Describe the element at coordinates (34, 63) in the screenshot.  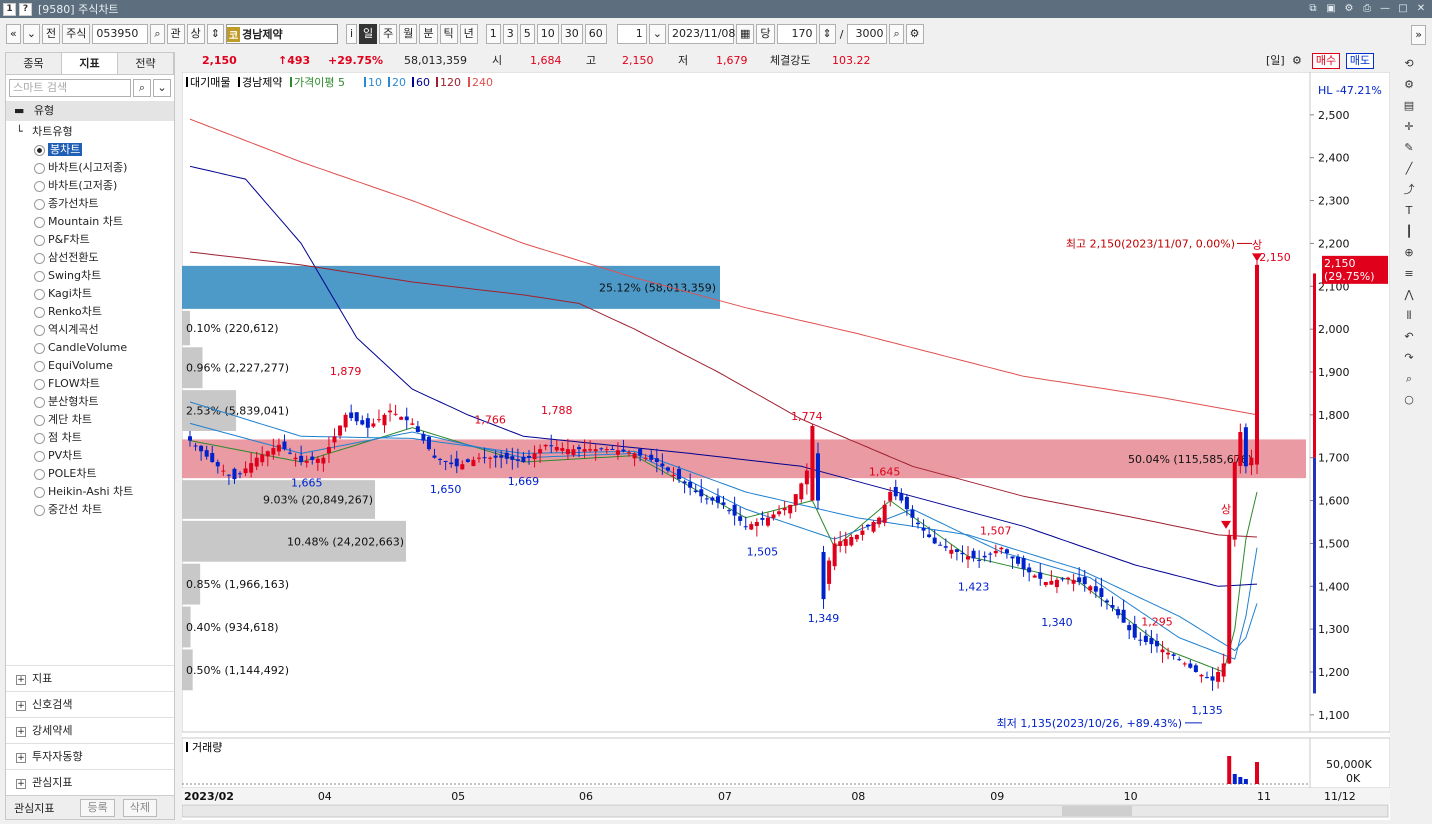
I see `tab-stocks: 종목` at that location.